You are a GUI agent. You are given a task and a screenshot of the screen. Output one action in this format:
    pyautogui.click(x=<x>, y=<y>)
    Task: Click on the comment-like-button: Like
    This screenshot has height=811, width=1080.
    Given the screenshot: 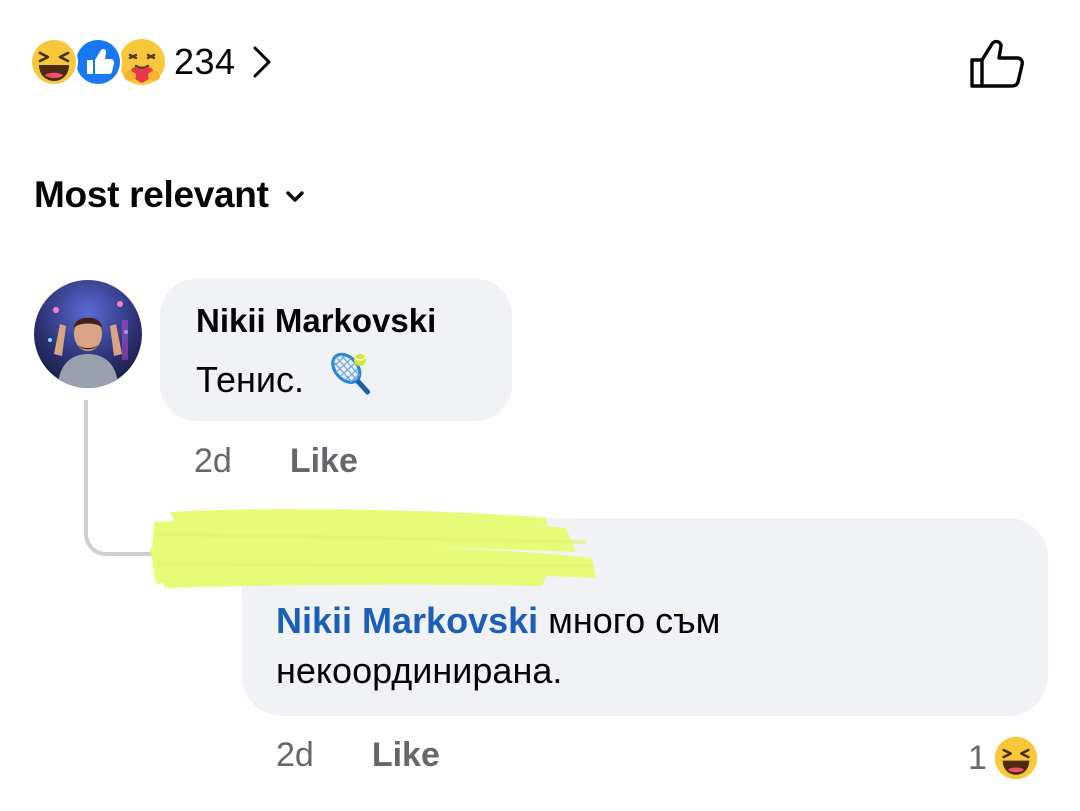 What is the action you would take?
    pyautogui.click(x=324, y=461)
    